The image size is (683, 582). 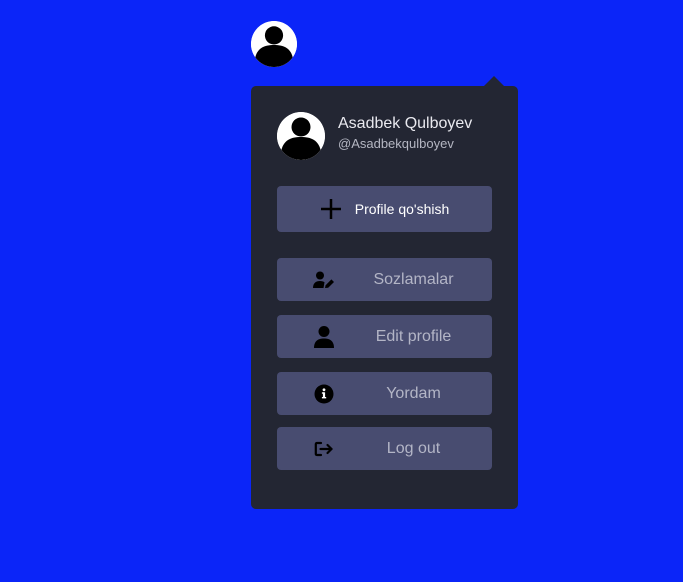 What do you see at coordinates (396, 143) in the screenshot?
I see `profile-handle: @Asadbekqulboyev` at bounding box center [396, 143].